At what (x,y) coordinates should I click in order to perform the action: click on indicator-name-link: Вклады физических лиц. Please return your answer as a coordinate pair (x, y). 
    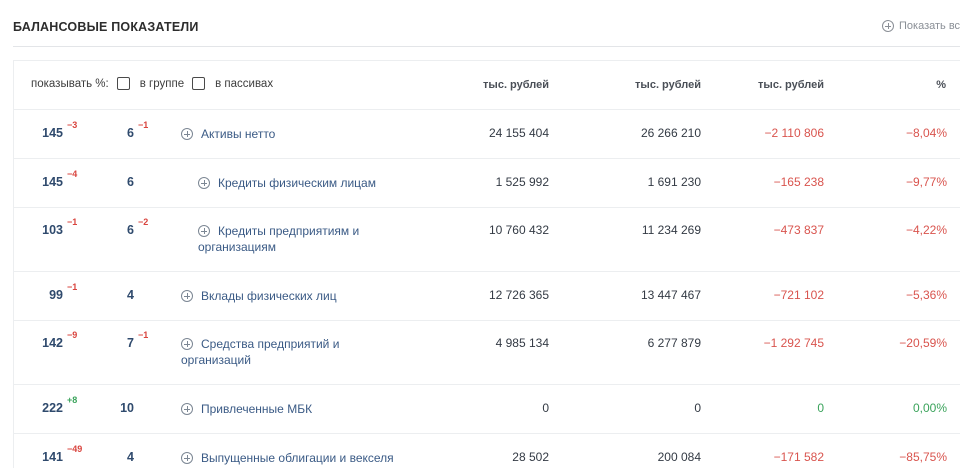
    Looking at the image, I should click on (291, 296).